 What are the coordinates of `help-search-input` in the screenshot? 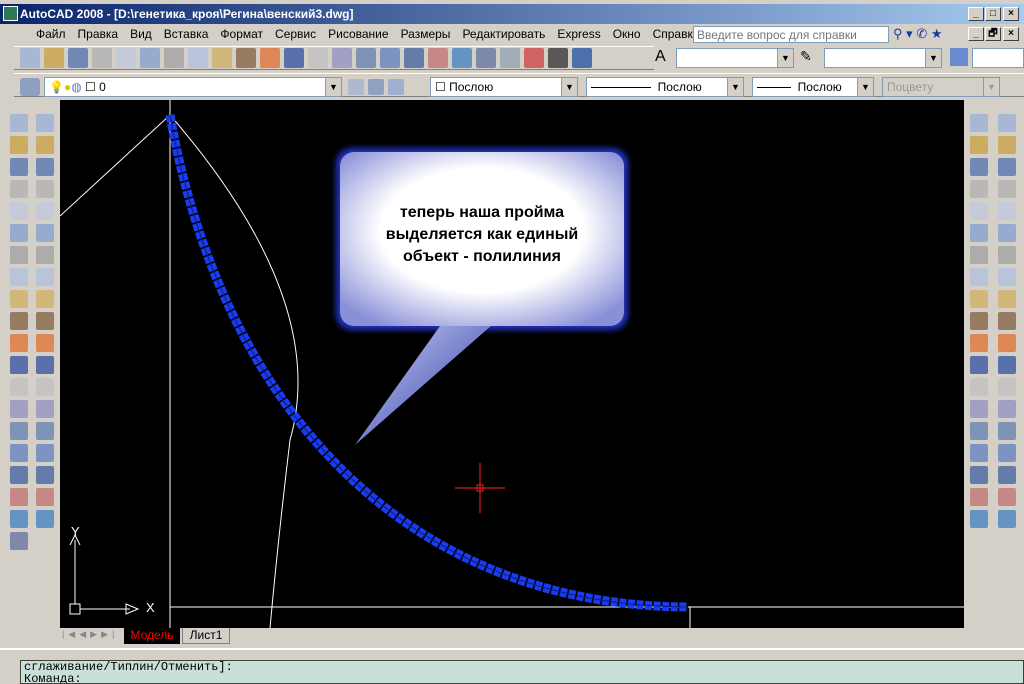 It's located at (791, 34).